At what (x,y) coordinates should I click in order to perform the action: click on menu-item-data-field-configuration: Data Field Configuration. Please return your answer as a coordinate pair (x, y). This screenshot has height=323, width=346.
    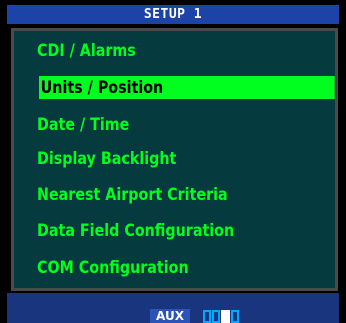
    Looking at the image, I should click on (135, 230).